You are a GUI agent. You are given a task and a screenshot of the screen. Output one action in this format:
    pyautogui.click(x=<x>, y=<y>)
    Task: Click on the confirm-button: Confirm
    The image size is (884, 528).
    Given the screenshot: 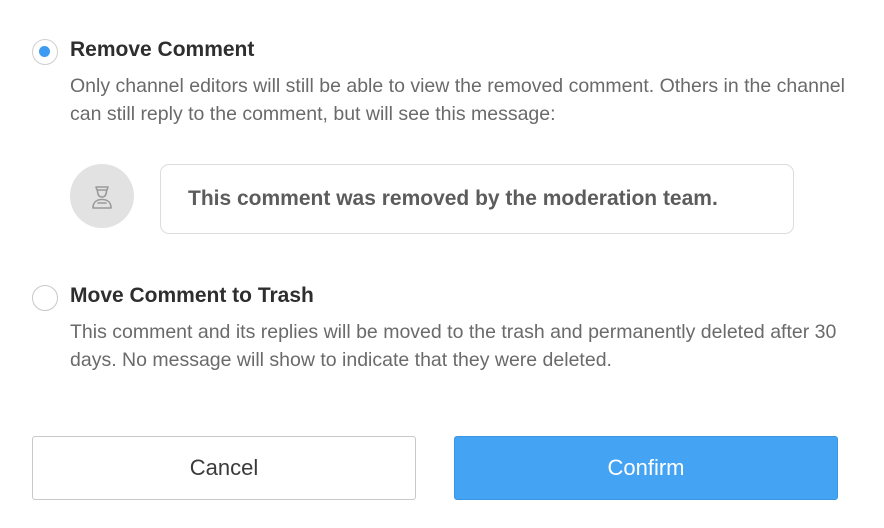 What is the action you would take?
    pyautogui.click(x=646, y=468)
    